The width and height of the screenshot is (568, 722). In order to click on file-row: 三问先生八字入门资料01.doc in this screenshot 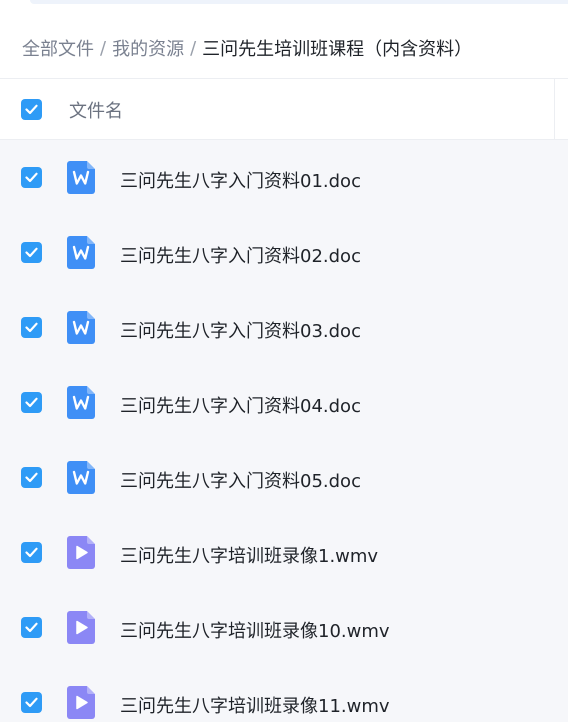, I will do `click(284, 177)`.